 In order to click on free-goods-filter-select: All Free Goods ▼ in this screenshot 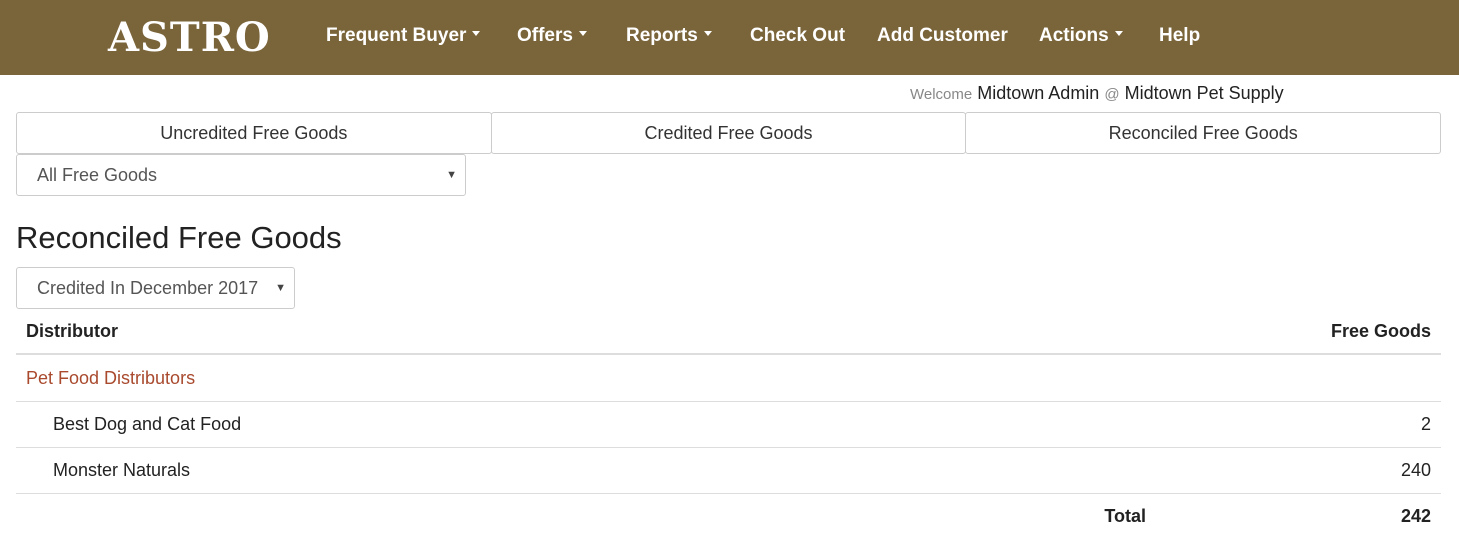, I will do `click(241, 175)`.